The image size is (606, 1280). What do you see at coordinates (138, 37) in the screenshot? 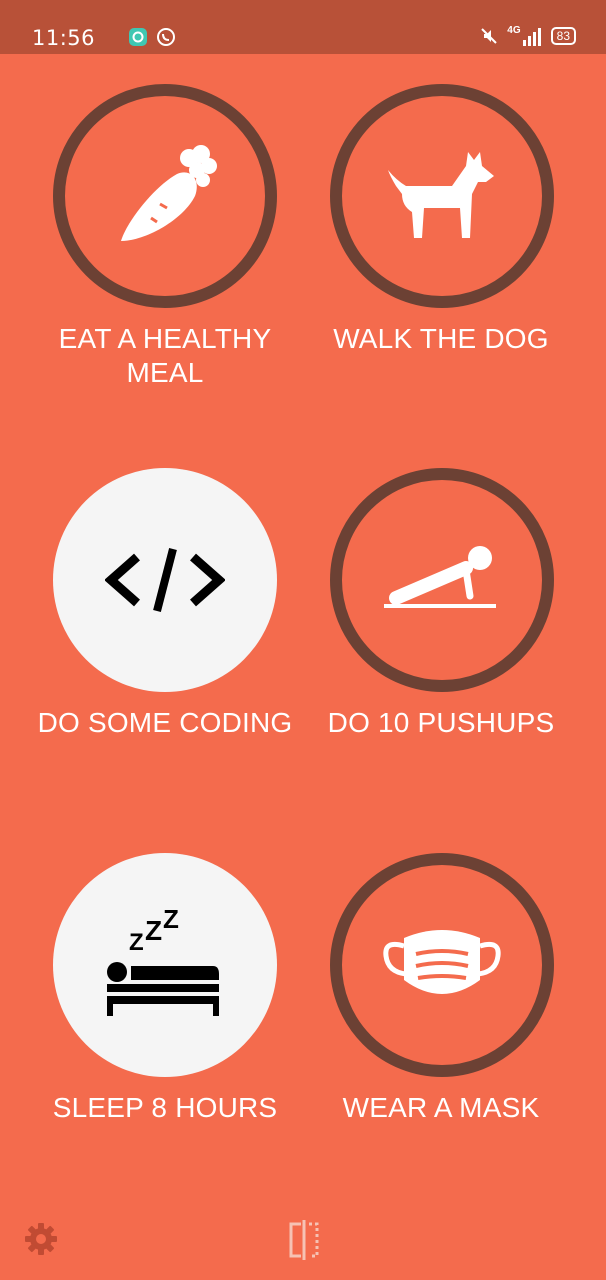
I see `chat-app-icon` at bounding box center [138, 37].